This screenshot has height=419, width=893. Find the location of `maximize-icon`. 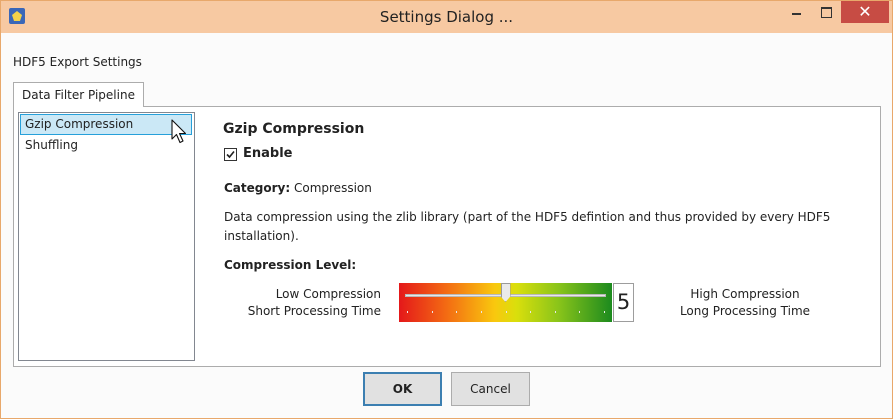

maximize-icon is located at coordinates (826, 12).